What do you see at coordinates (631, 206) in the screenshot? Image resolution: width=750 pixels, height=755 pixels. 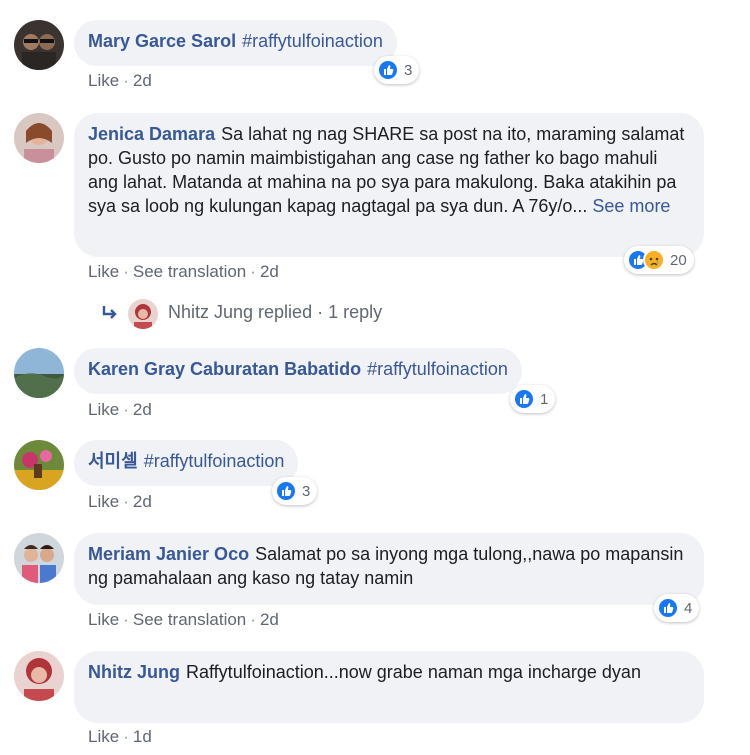 I see `see-more-link: See more` at bounding box center [631, 206].